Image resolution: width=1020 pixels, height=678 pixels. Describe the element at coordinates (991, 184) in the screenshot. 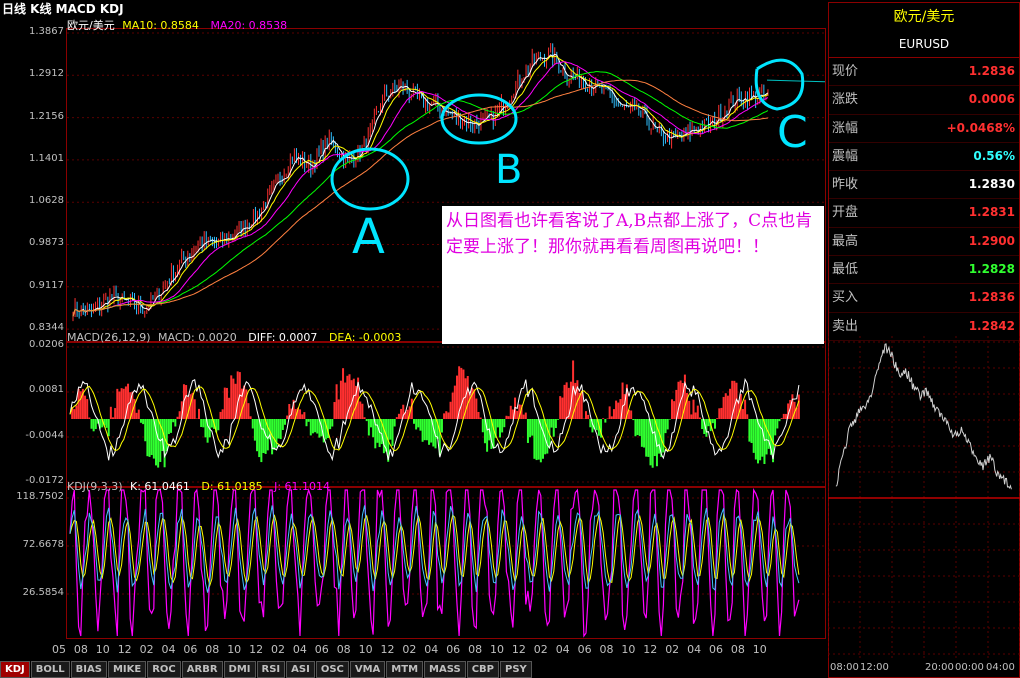

I see `quote-value: 1.2830` at that location.